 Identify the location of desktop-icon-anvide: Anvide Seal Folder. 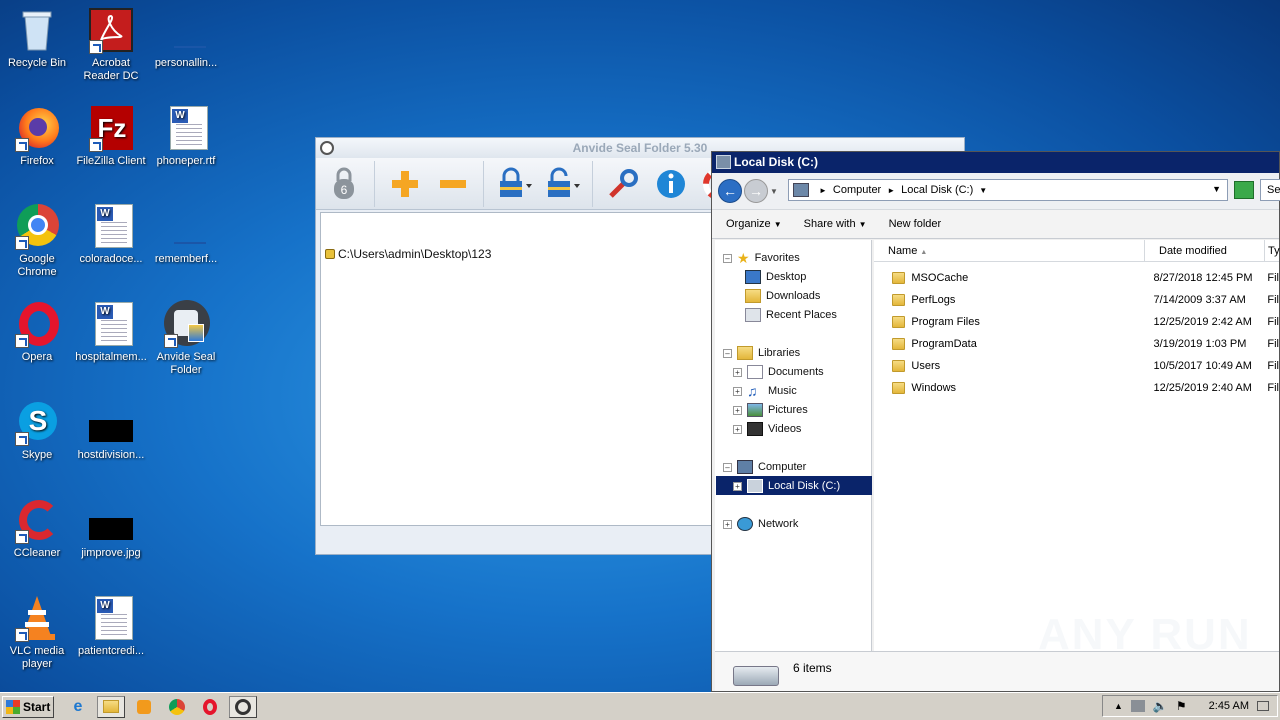
(186, 338).